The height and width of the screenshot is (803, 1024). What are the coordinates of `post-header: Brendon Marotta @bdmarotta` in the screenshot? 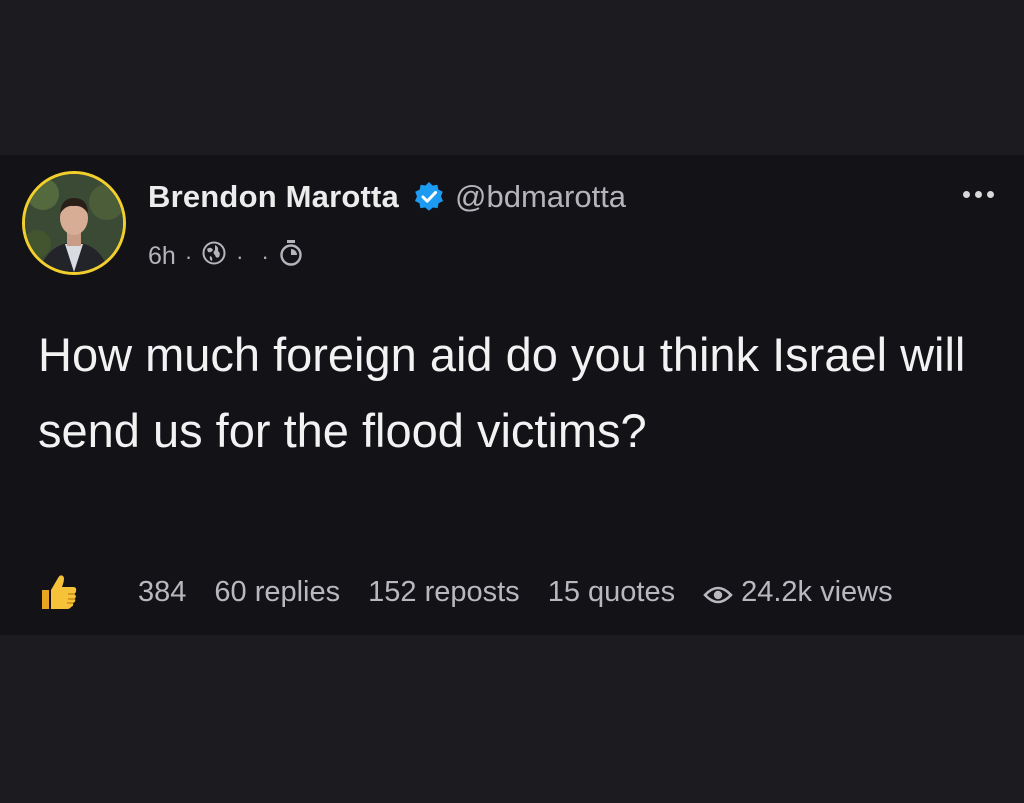 It's located at (387, 197).